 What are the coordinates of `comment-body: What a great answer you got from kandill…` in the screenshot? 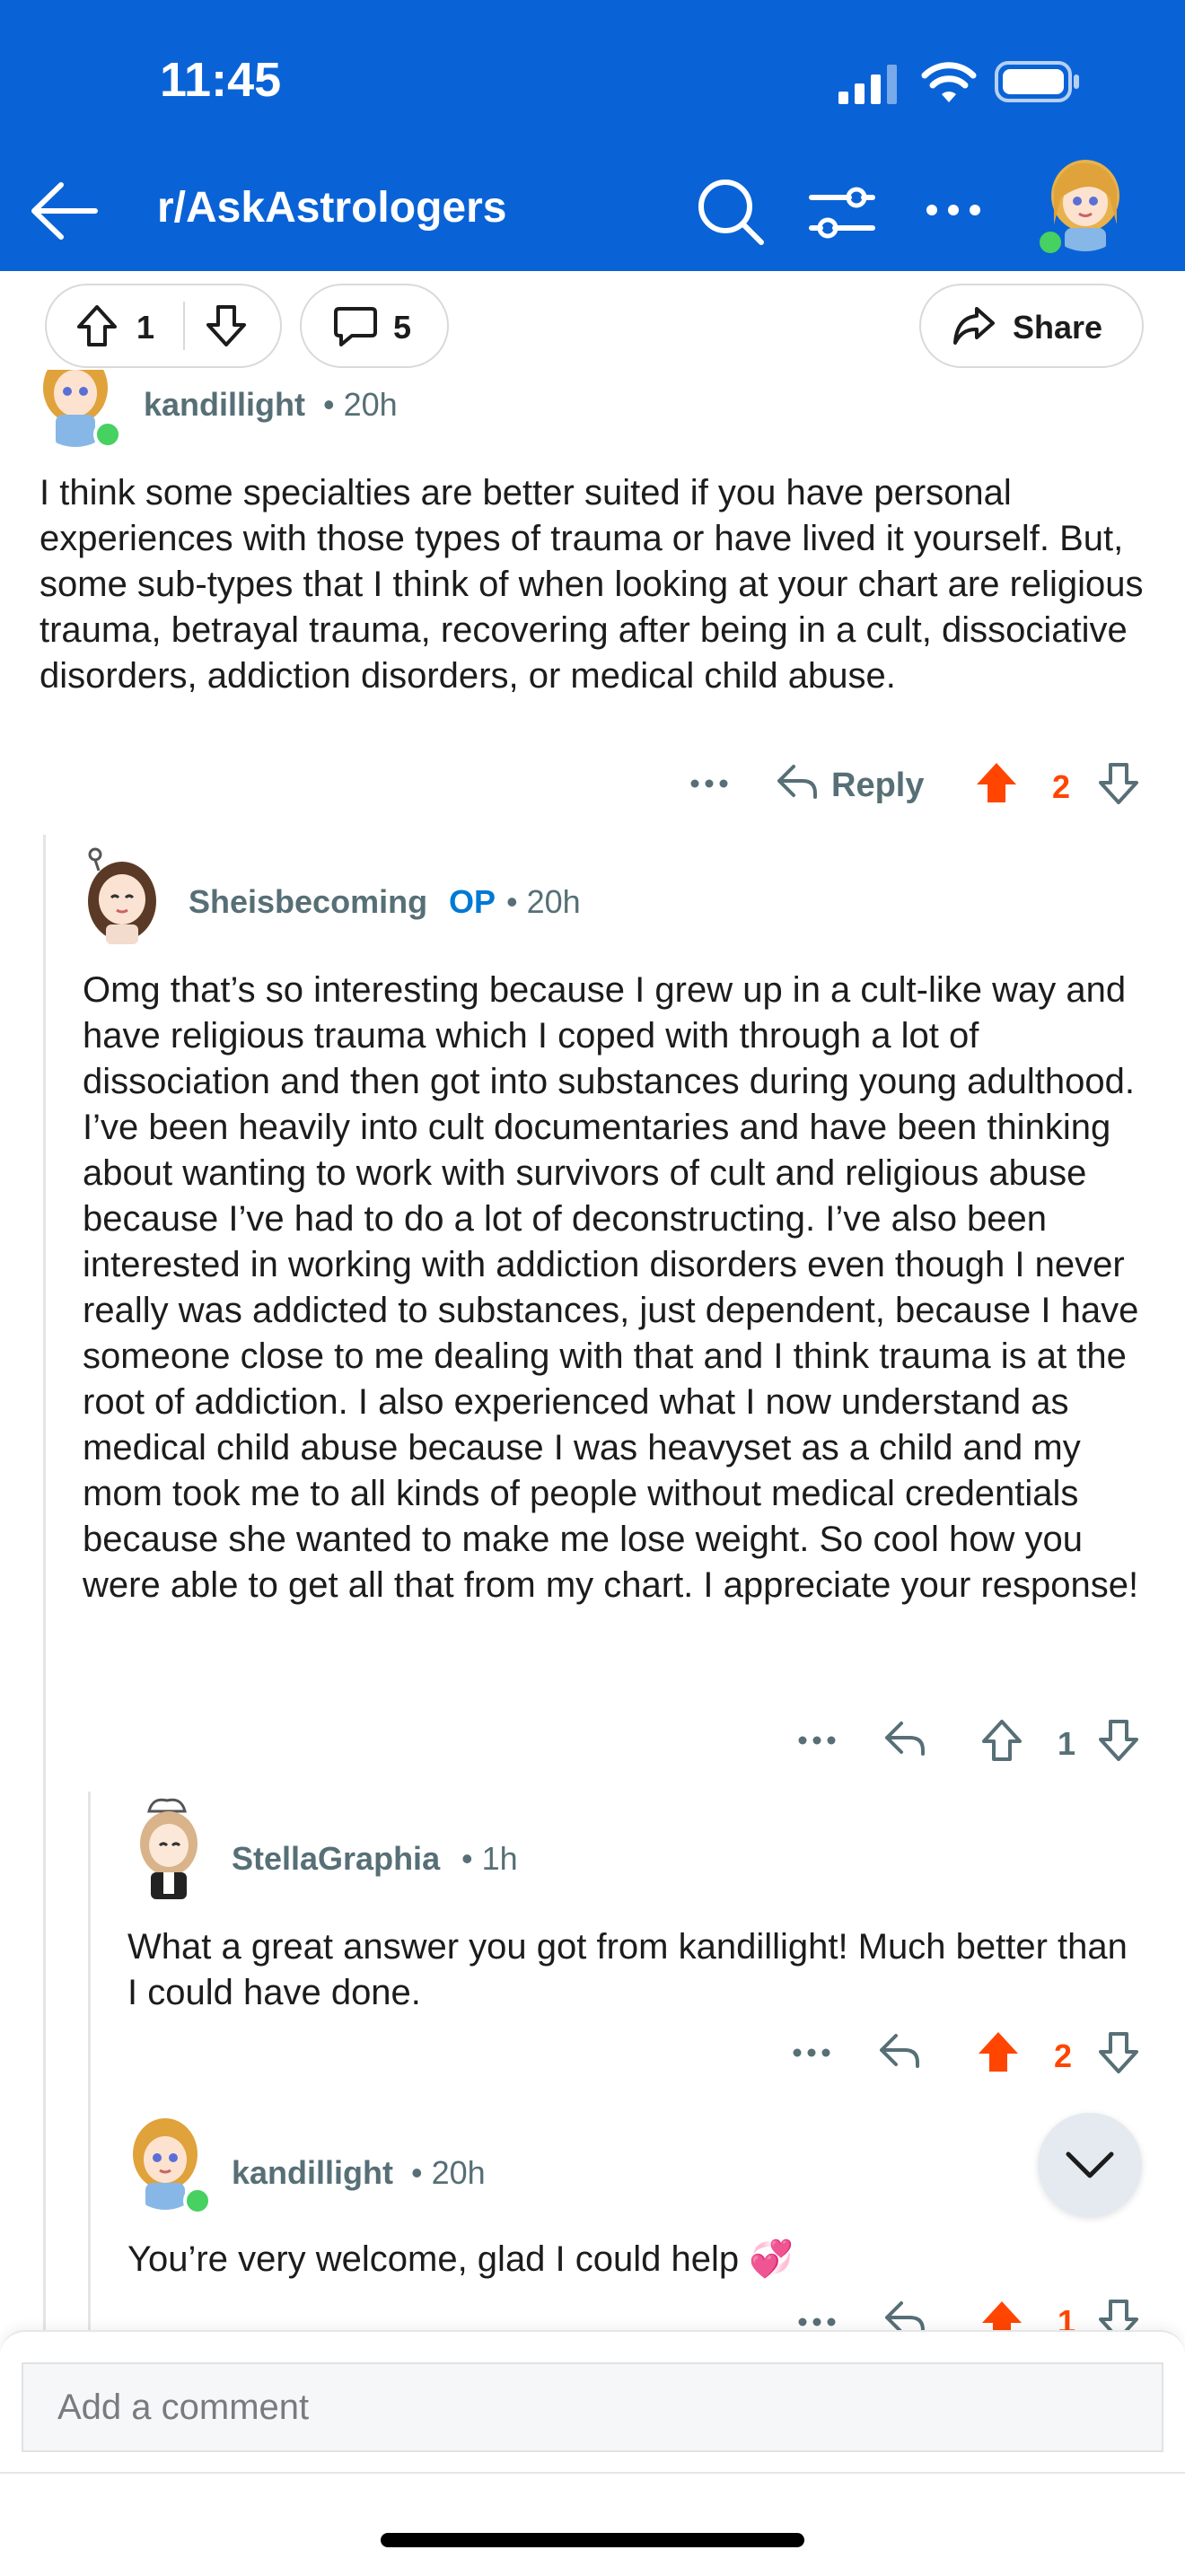 It's located at (627, 1969).